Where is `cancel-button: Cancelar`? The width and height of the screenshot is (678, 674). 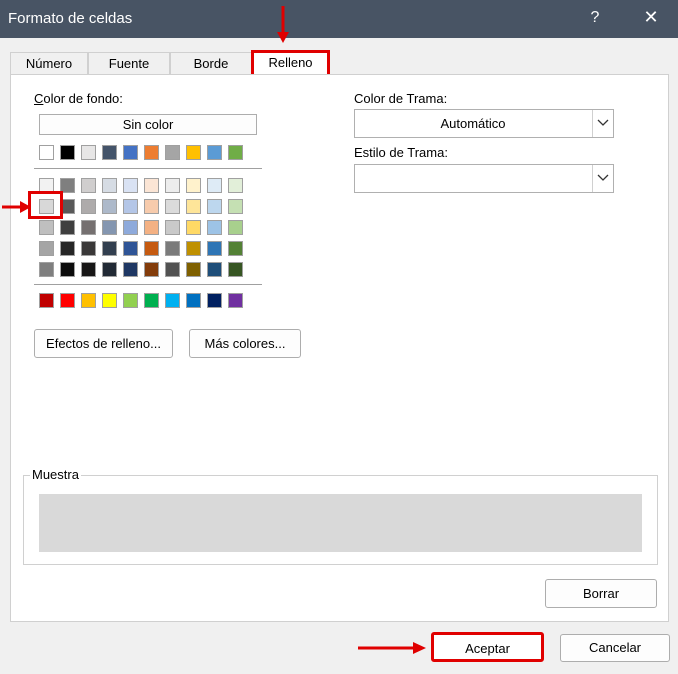 cancel-button: Cancelar is located at coordinates (615, 648).